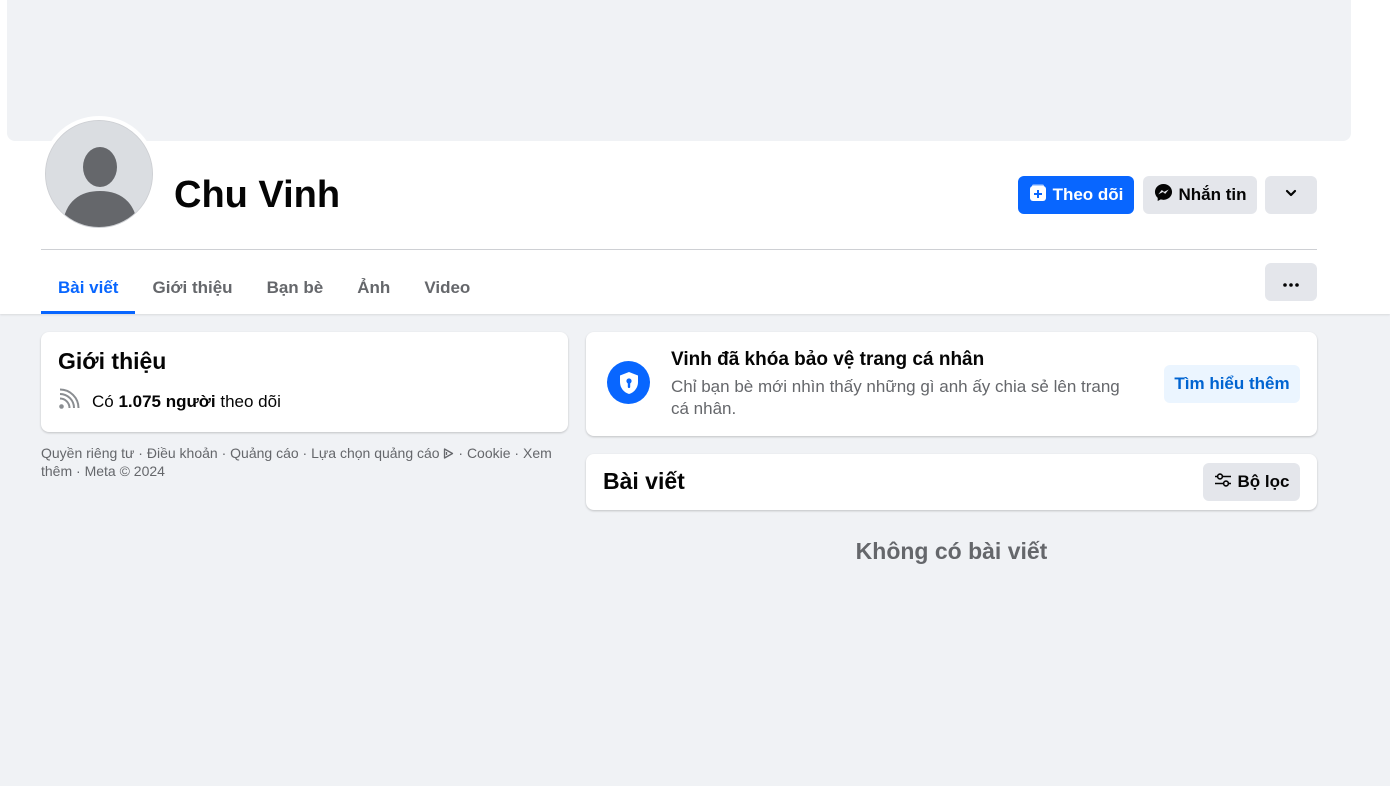 This screenshot has width=1390, height=786. What do you see at coordinates (304, 382) in the screenshot?
I see `intro-card: Giới thiệu Có 1.075 người theo dõi` at bounding box center [304, 382].